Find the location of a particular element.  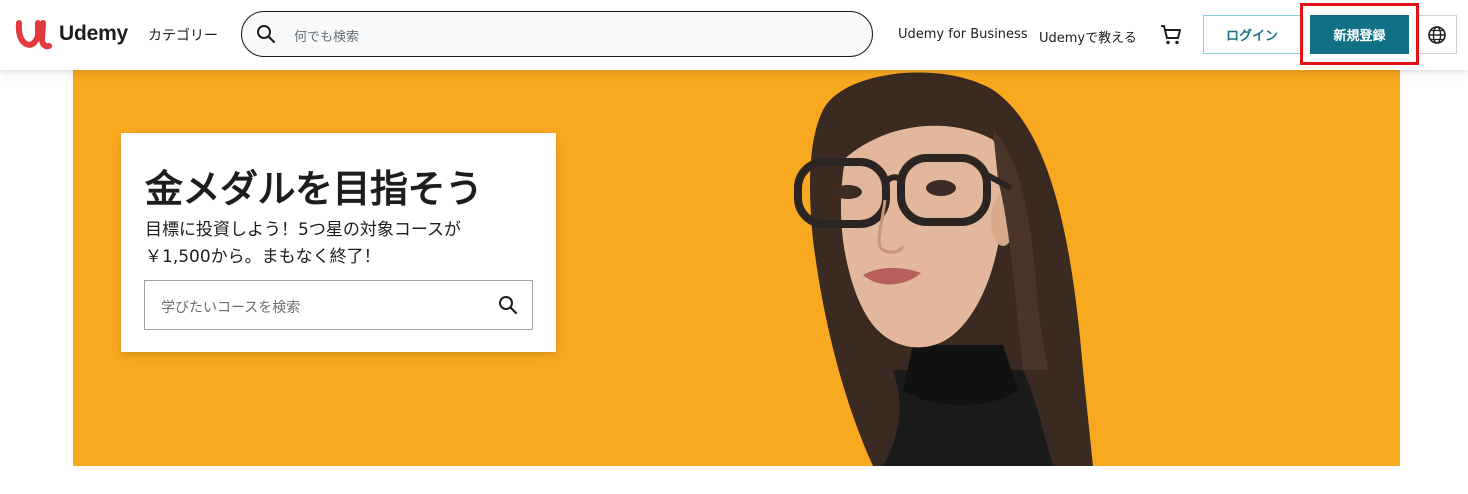

search-placeholder: 何でも検索 is located at coordinates (327, 37).